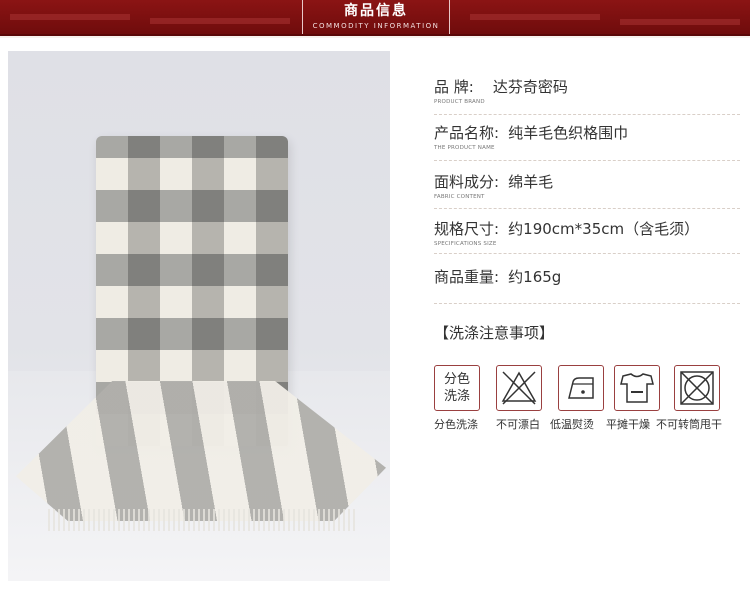 The image size is (750, 590). What do you see at coordinates (589, 276) in the screenshot?
I see `spec-row-weight: 商品重量: 约165g` at bounding box center [589, 276].